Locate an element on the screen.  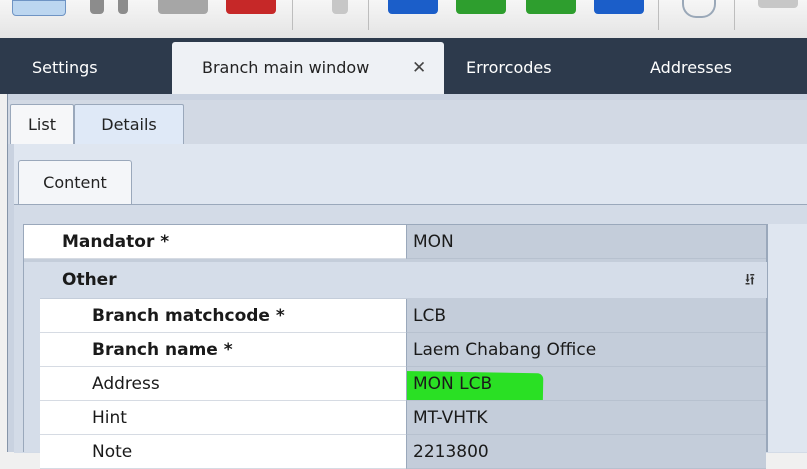
tab-content-label: Content is located at coordinates (75, 182).